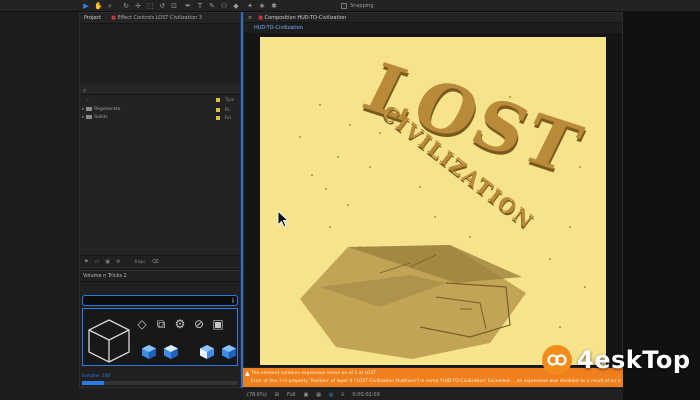  I want to click on project-footer: ⚑ ▭ ▣ ⚙ 8 bpc ⌫, so click(160, 261).